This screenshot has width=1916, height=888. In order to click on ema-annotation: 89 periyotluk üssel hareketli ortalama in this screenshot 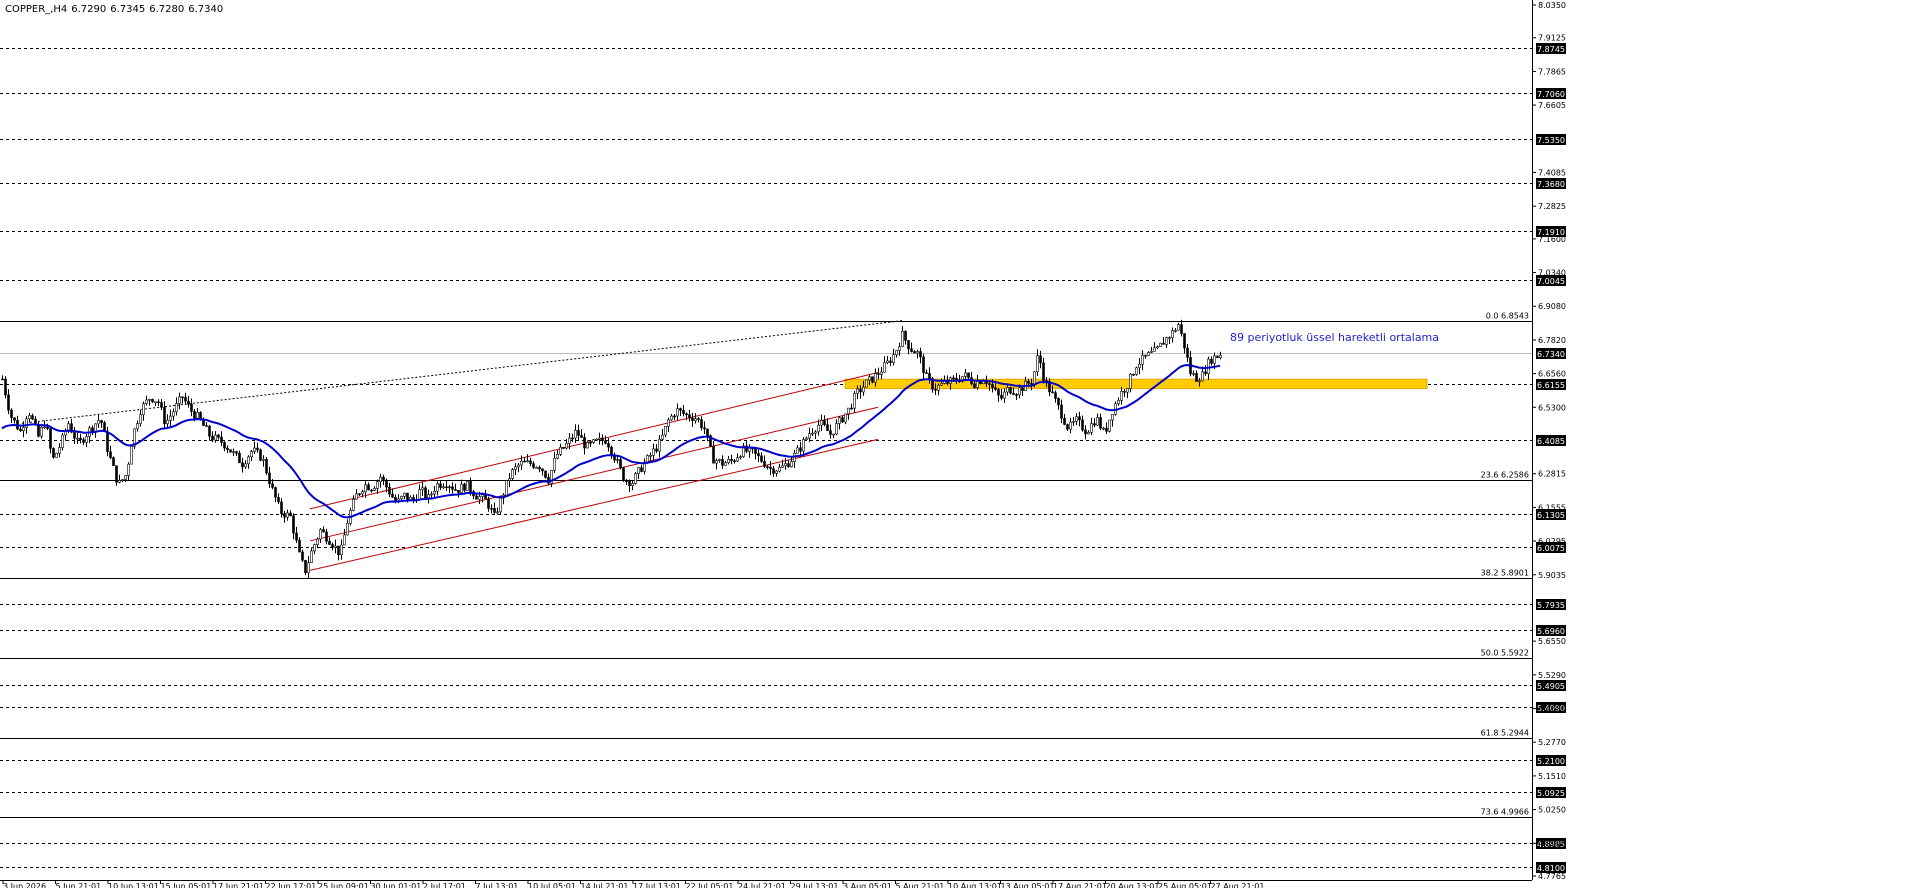, I will do `click(1334, 337)`.